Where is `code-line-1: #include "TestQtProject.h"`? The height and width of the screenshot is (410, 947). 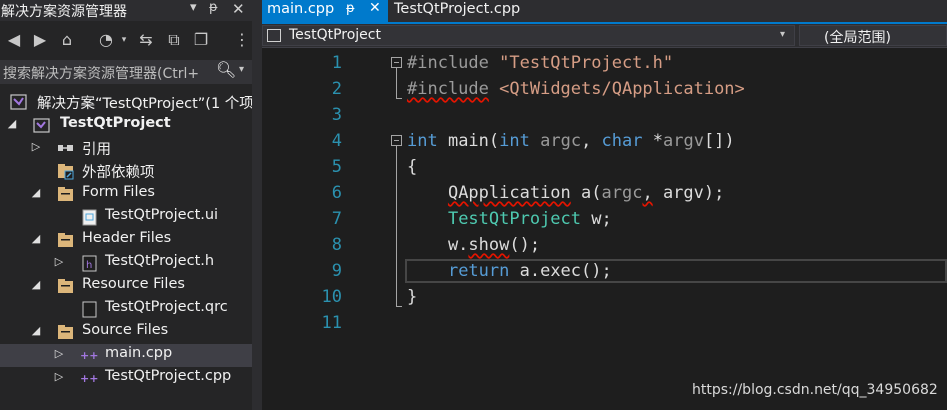
code-line-1: #include "TestQtProject.h" is located at coordinates (540, 63).